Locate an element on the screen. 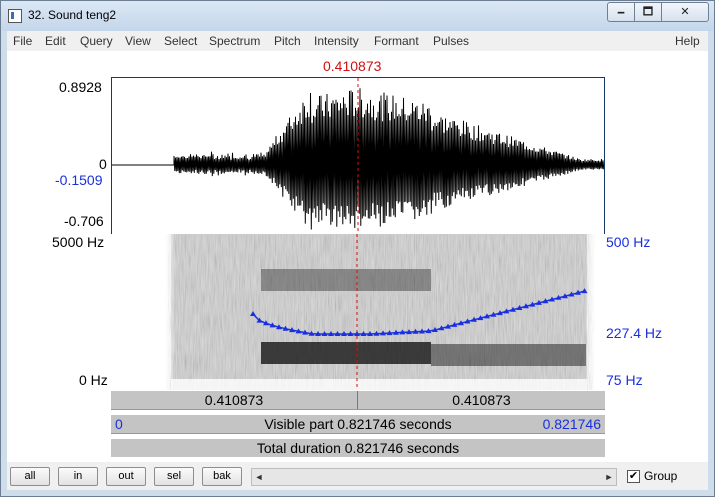 The height and width of the screenshot is (497, 715). zoom-selection-button: sel is located at coordinates (174, 476).